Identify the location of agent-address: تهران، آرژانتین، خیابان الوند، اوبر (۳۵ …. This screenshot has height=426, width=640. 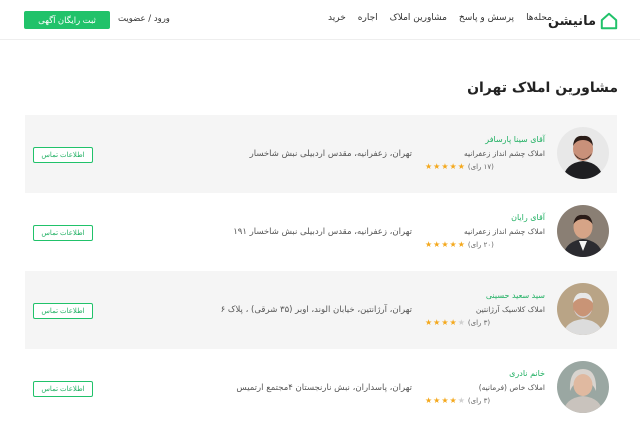
(316, 310).